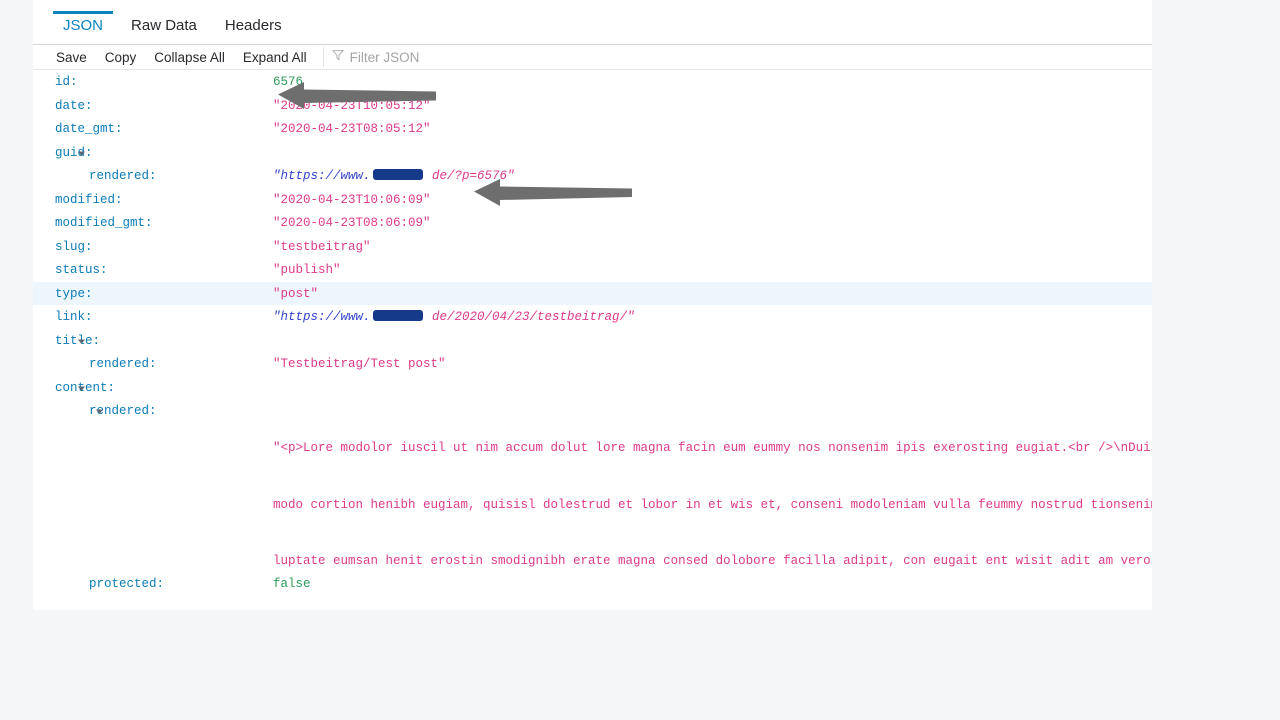  Describe the element at coordinates (592, 106) in the screenshot. I see `json-row-date: date: "2020-04-23T10:05:12"` at that location.